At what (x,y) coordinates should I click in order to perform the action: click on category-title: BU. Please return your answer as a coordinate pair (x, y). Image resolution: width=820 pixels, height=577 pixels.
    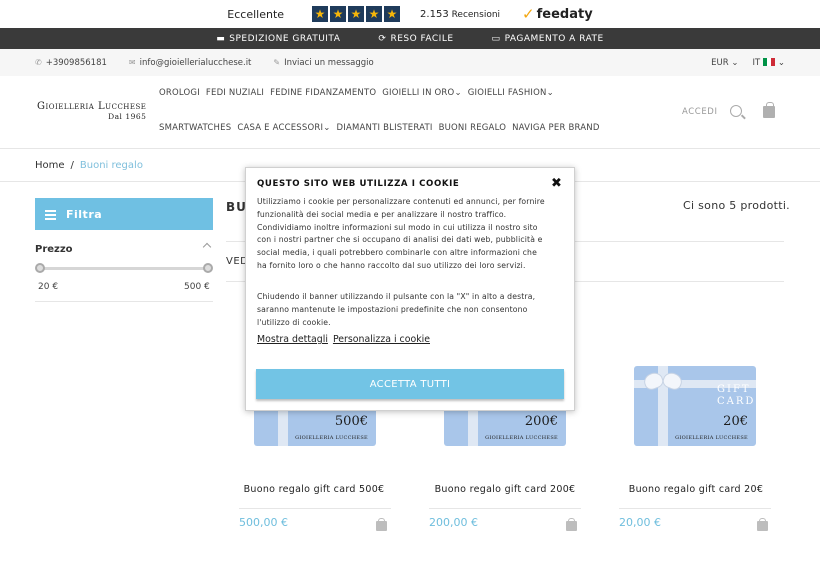
    Looking at the image, I should click on (236, 207).